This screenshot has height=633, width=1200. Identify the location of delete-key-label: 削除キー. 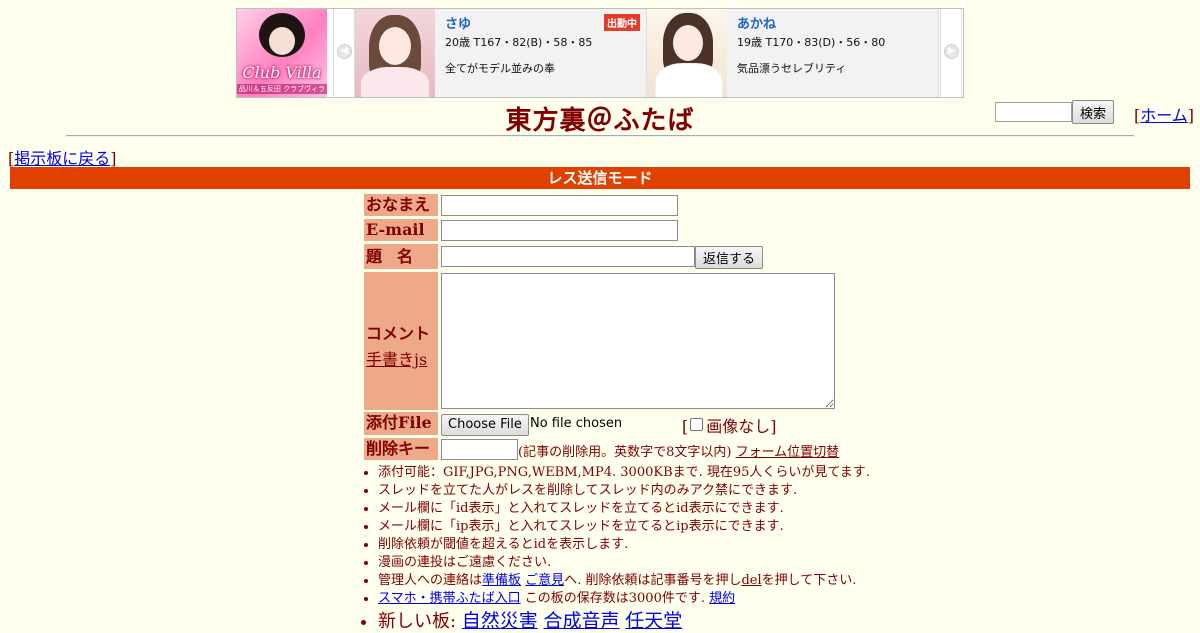
(401, 449).